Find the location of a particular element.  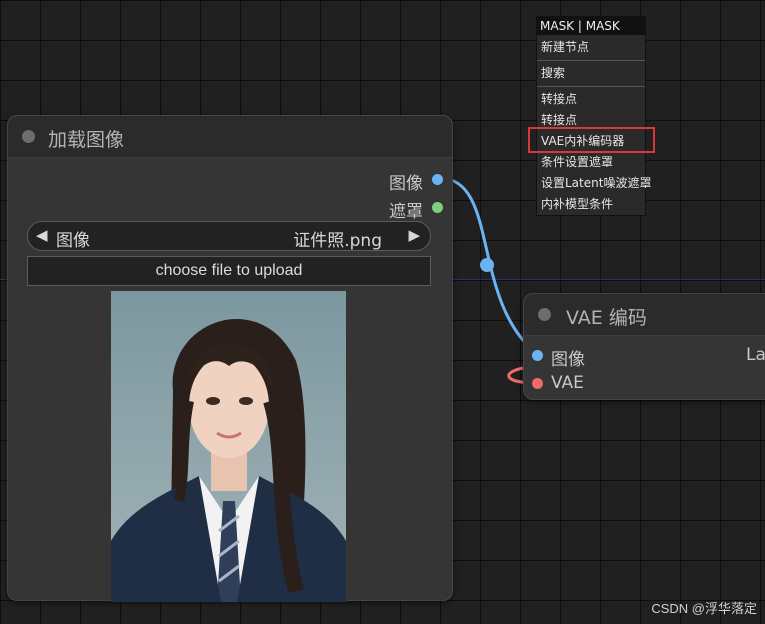

combo-label: 图像 is located at coordinates (73, 241).